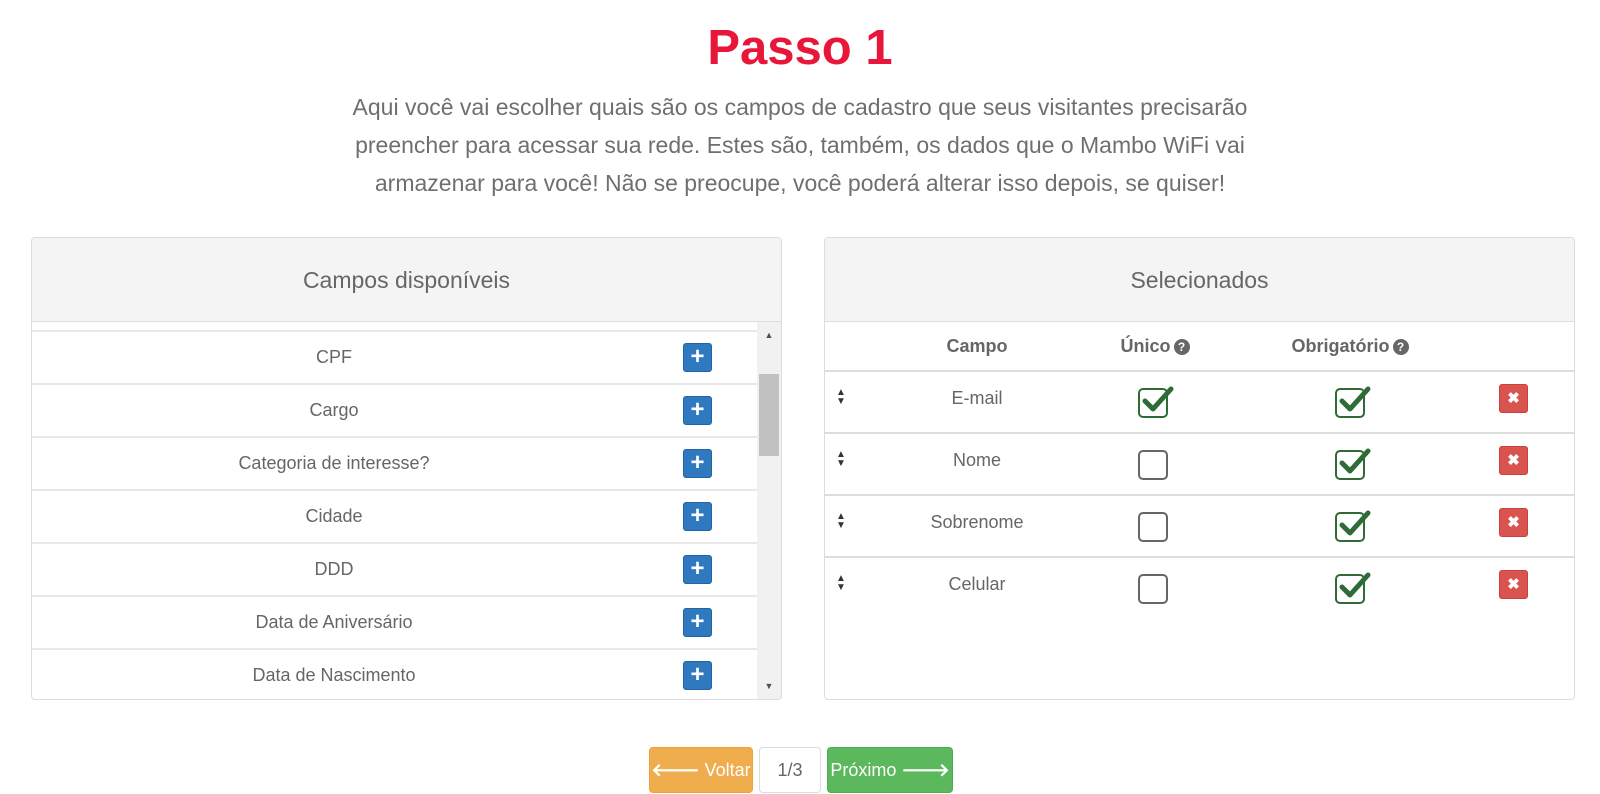  I want to click on arrow-right-icon: 🡒, so click(925, 770).